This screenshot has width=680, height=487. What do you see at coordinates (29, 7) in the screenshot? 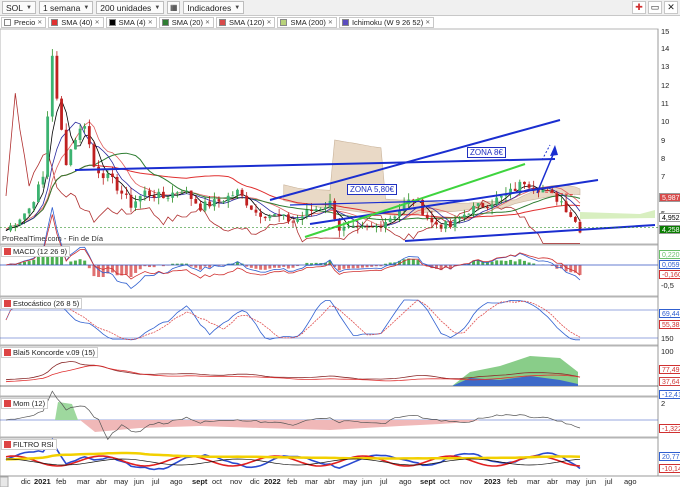
I see `chevron-down-icon: ▼` at bounding box center [29, 7].